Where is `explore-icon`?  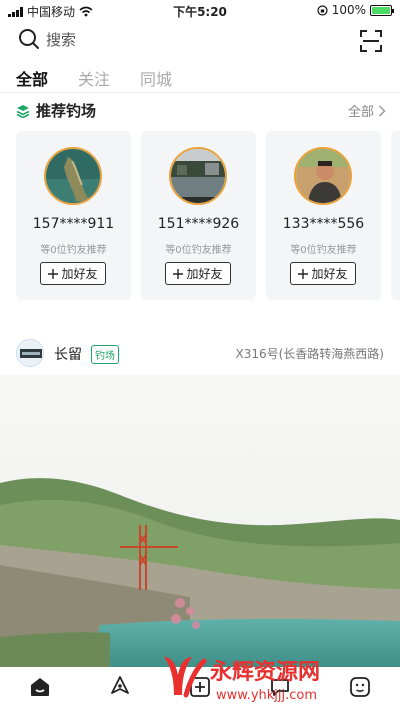 explore-icon is located at coordinates (120, 687).